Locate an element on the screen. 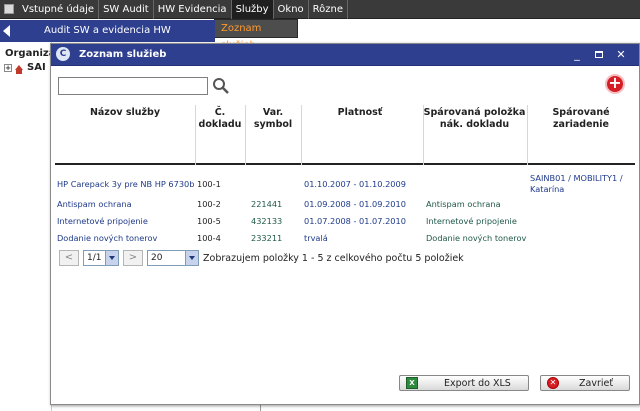 This screenshot has width=640, height=411. close-icon: ✕ is located at coordinates (621, 55).